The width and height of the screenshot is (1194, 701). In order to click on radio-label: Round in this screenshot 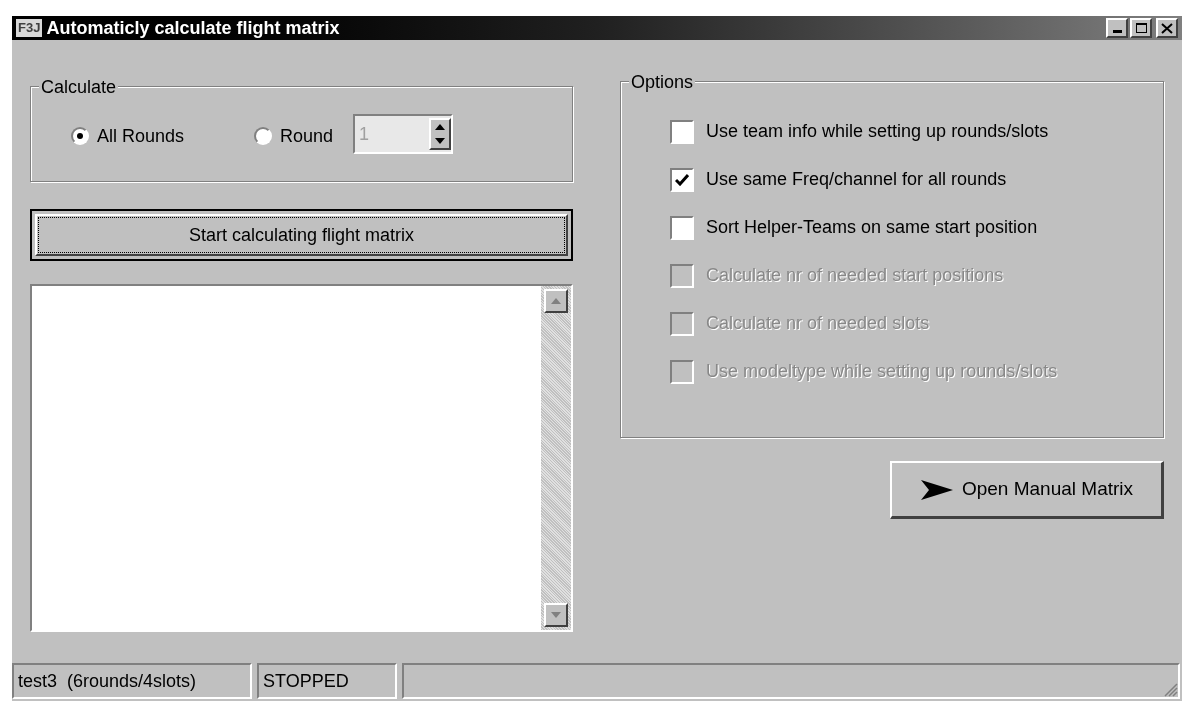, I will do `click(307, 136)`.